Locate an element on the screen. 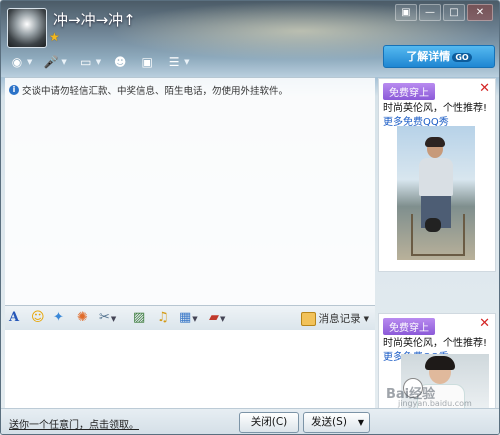  contact-card-icon: ☻ is located at coordinates (120, 62).